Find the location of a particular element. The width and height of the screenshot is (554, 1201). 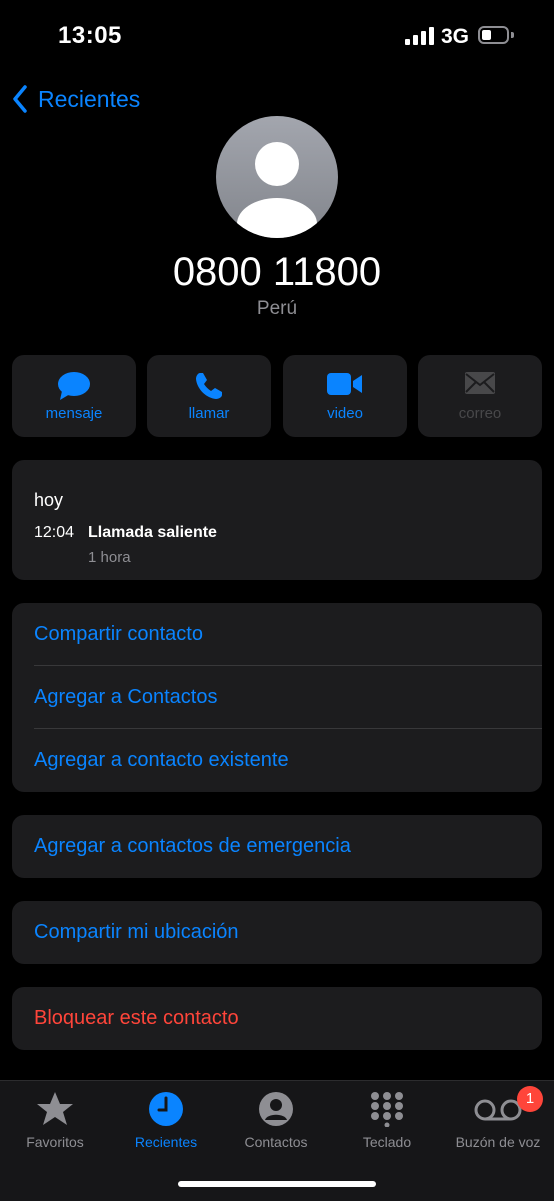

history-duration: 1 hora is located at coordinates (109, 557).